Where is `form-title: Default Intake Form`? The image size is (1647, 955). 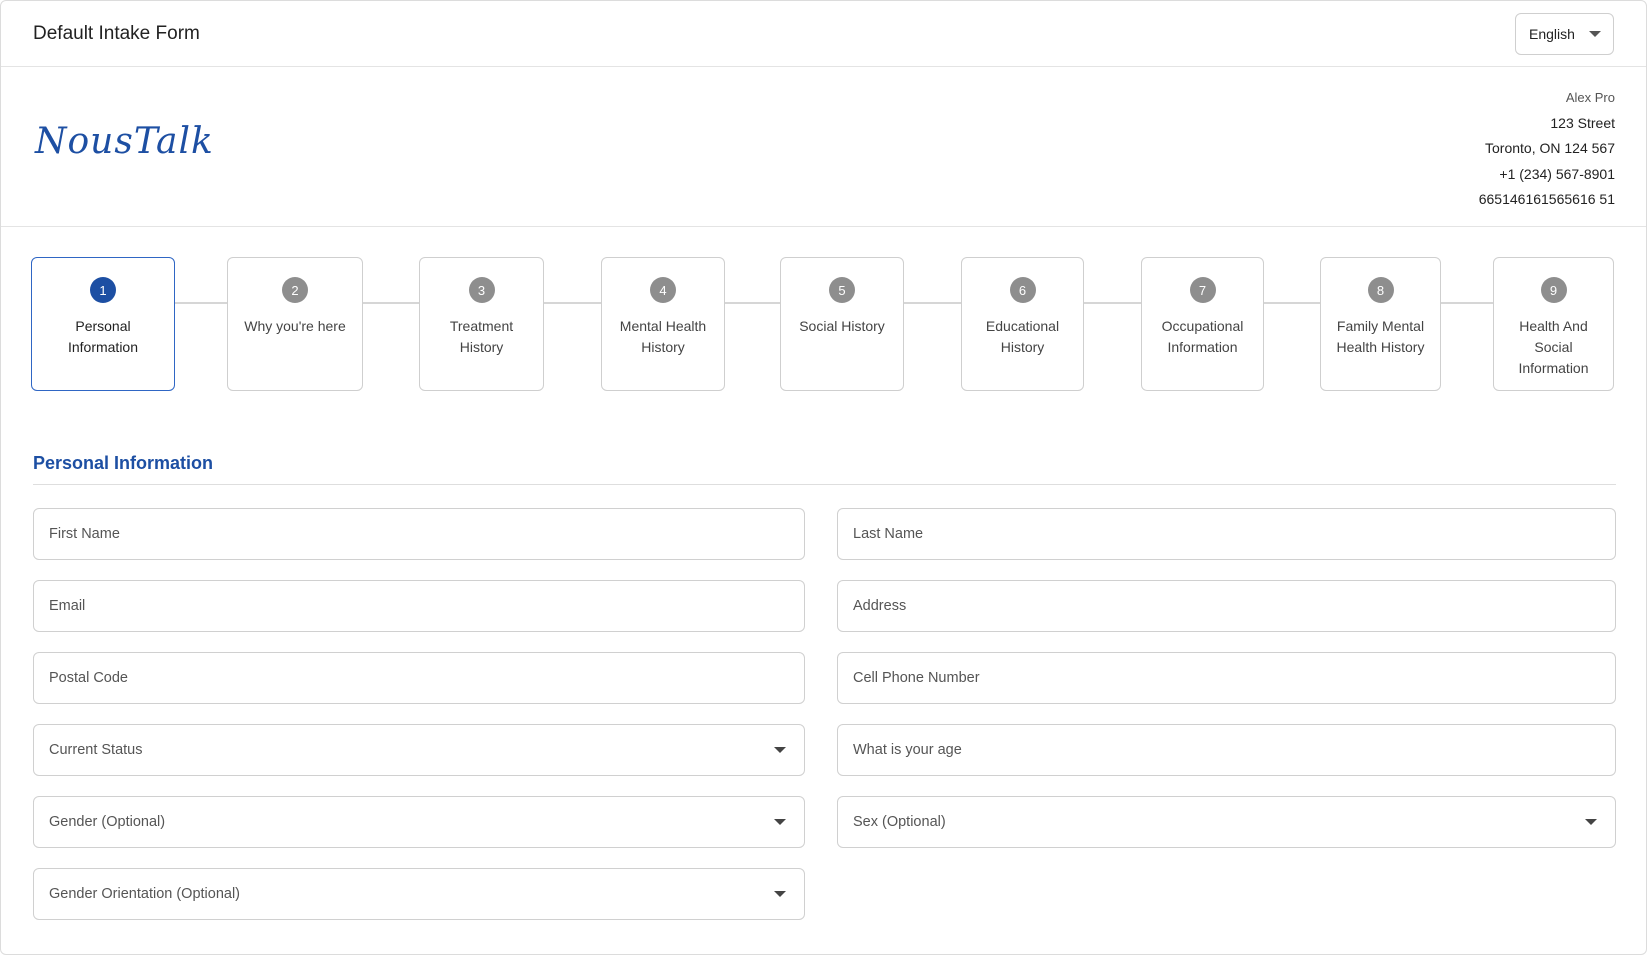
form-title: Default Intake Form is located at coordinates (116, 33).